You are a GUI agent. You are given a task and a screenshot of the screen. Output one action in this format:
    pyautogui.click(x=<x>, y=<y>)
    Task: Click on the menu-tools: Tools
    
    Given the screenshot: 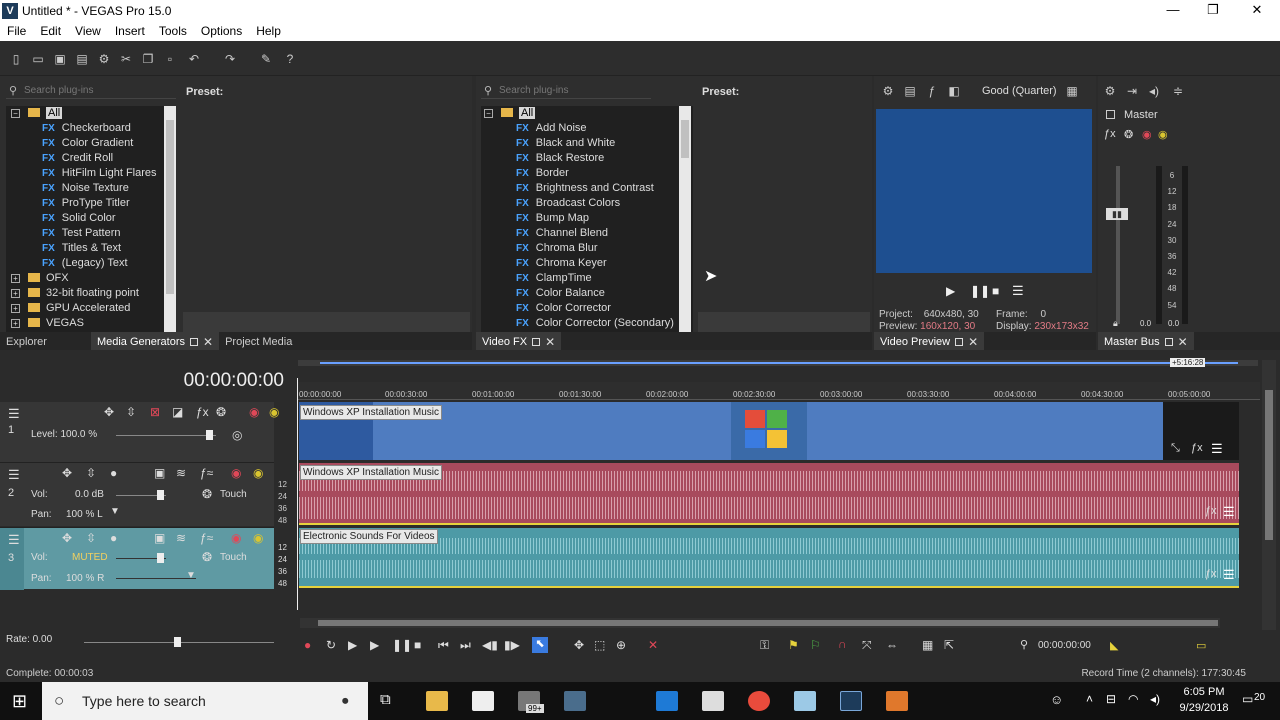 What is the action you would take?
    pyautogui.click(x=173, y=31)
    